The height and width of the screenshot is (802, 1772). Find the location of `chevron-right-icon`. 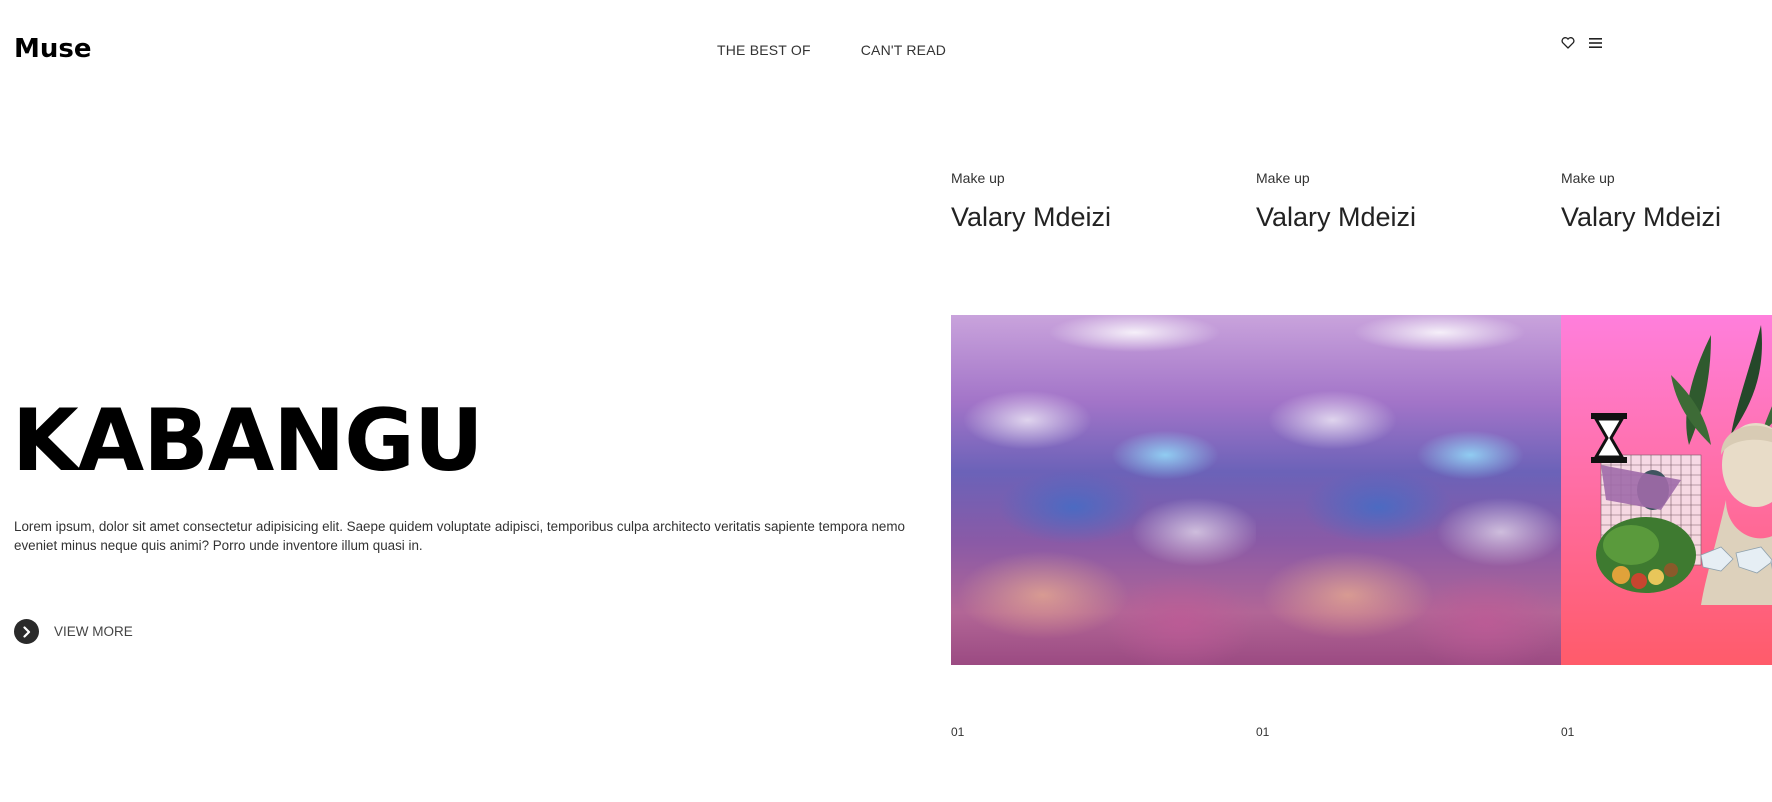

chevron-right-icon is located at coordinates (26, 631).